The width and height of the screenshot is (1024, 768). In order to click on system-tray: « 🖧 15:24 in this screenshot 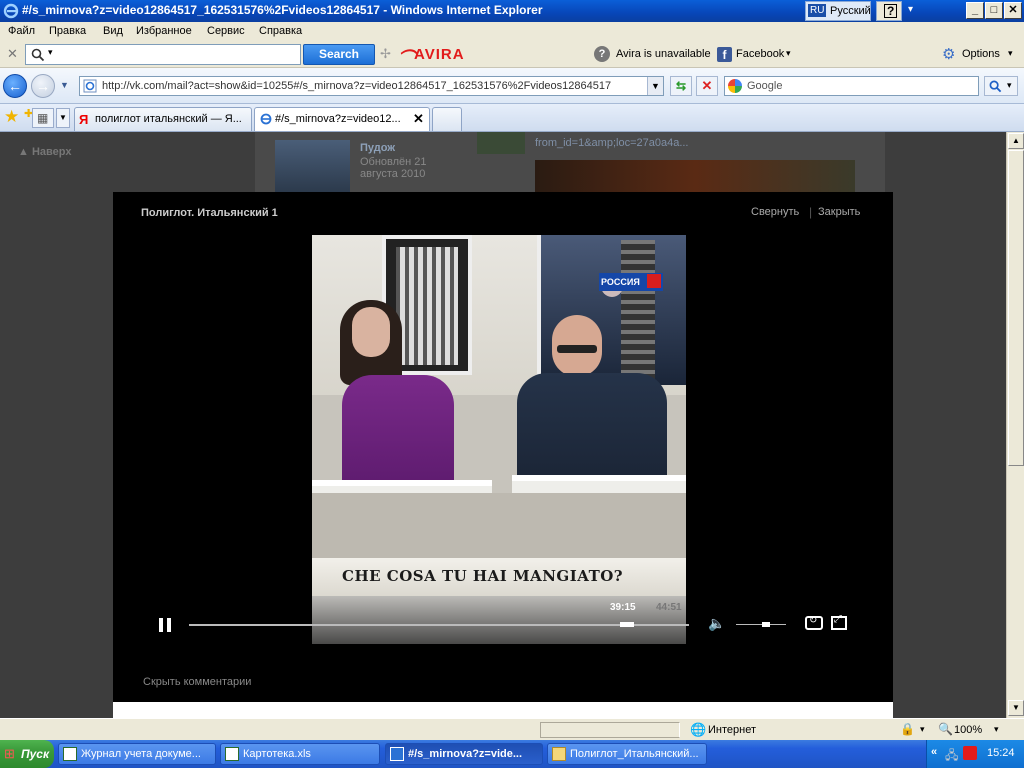, I will do `click(975, 754)`.